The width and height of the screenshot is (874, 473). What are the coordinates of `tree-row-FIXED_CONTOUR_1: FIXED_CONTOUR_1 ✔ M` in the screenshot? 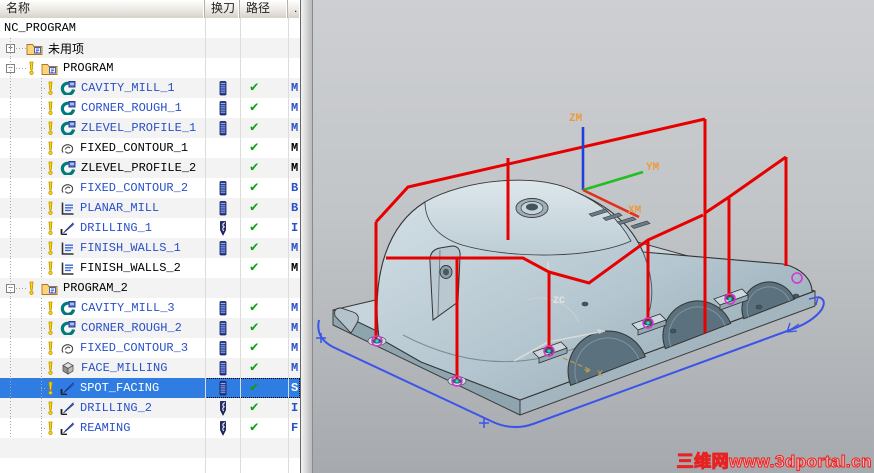 It's located at (150, 148).